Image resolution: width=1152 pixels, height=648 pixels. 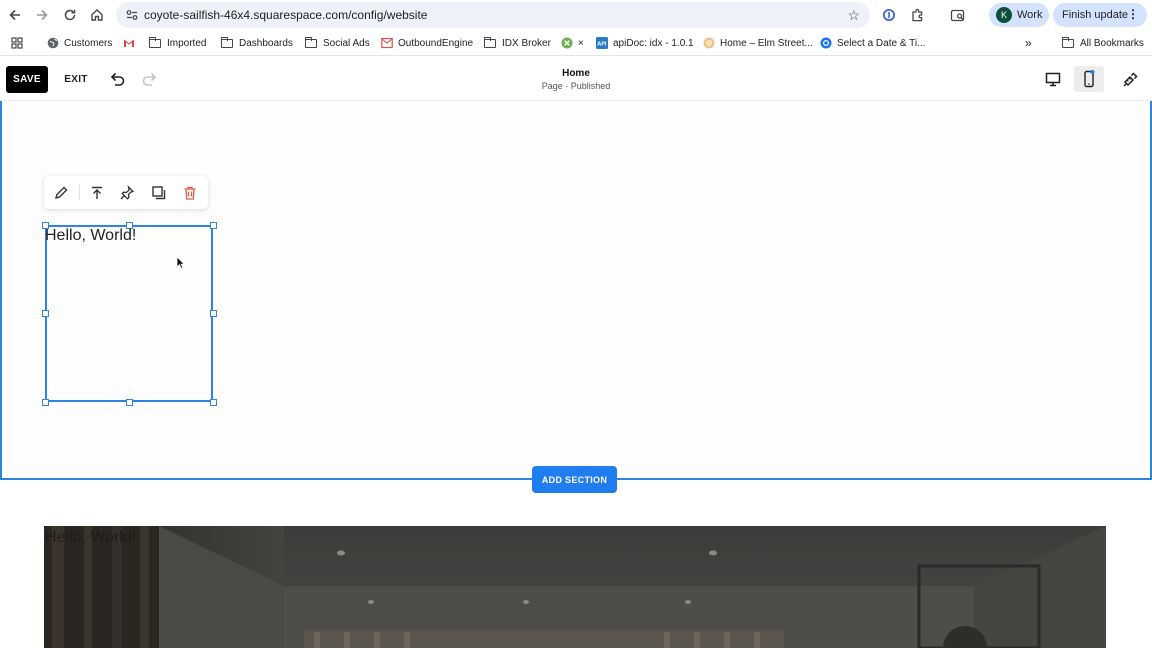 I want to click on password-manager-icon, so click(x=889, y=15).